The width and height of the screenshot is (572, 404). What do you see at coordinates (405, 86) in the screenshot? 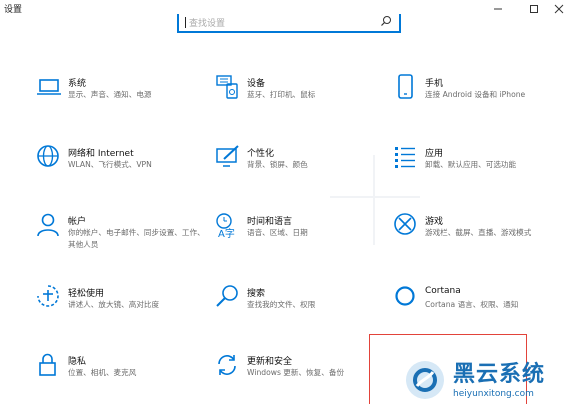
I see `phone-icon` at bounding box center [405, 86].